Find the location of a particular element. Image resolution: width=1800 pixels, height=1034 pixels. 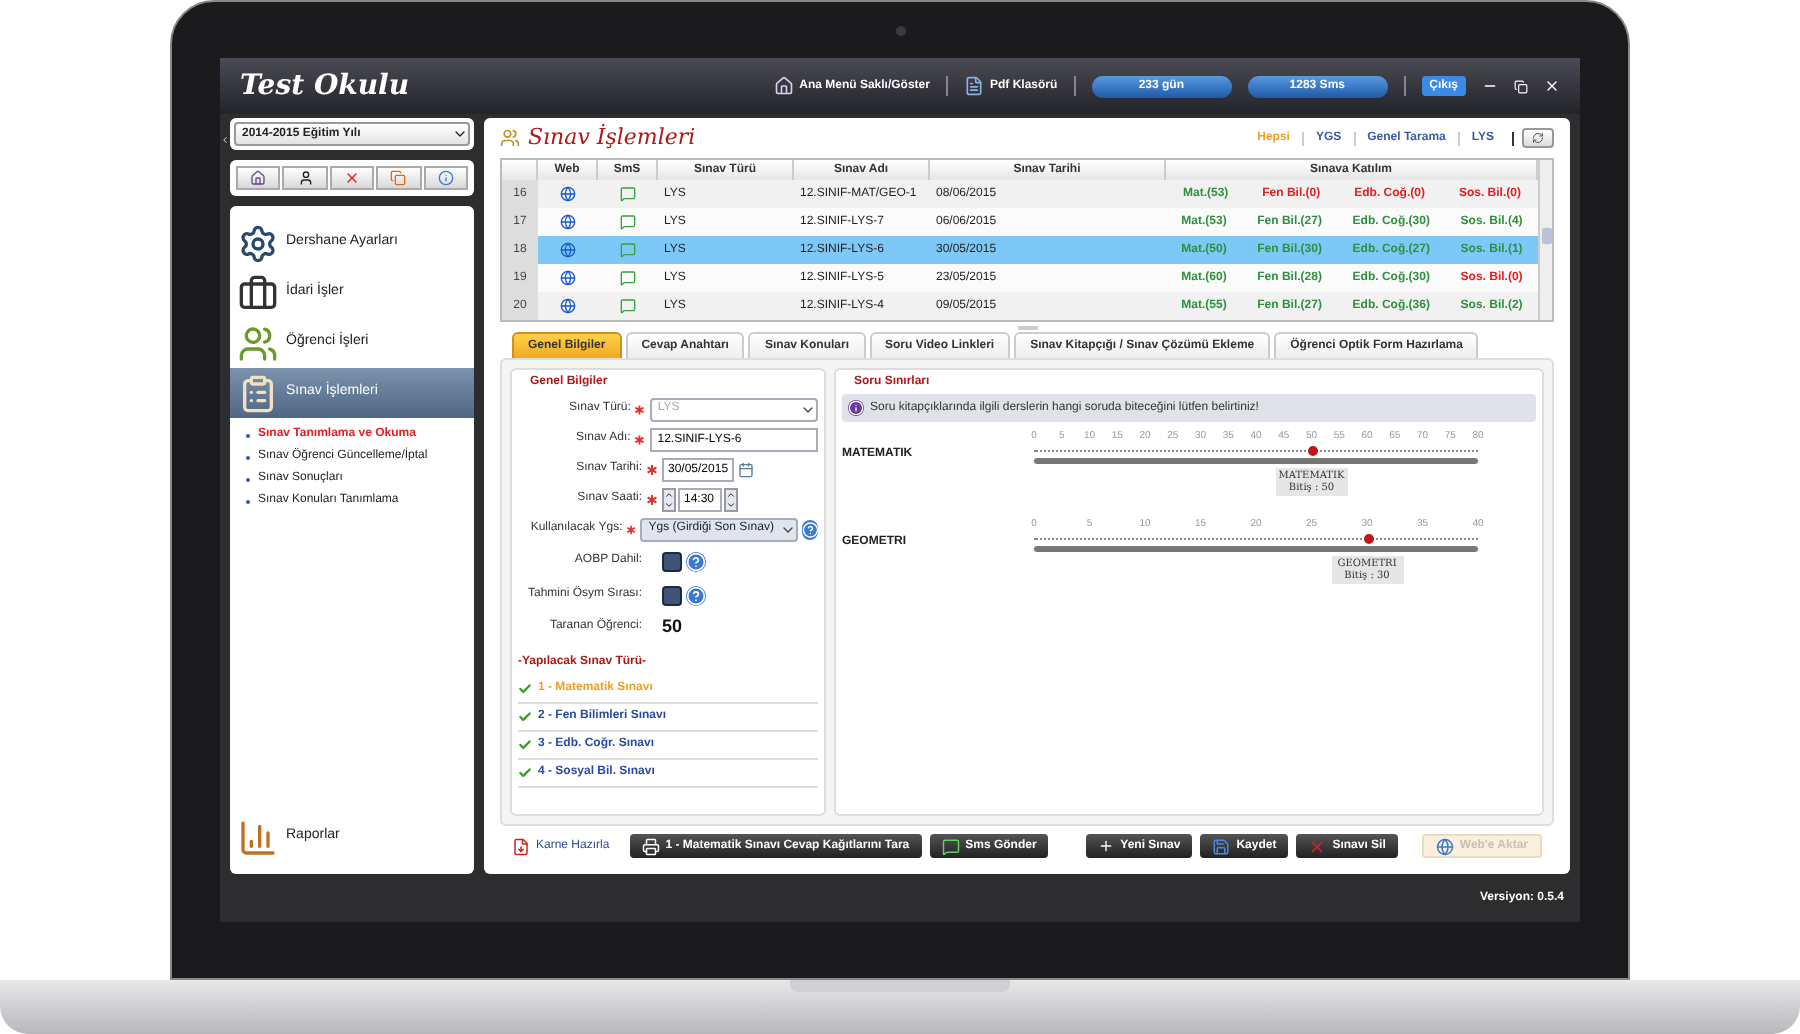

plus-icon is located at coordinates (1106, 846).